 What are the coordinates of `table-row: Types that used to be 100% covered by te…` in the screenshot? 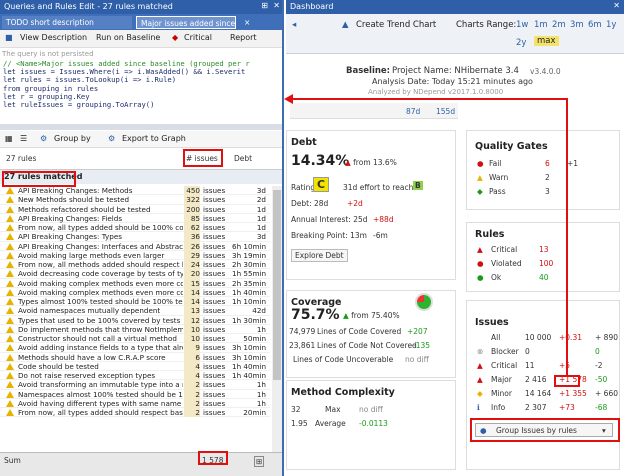 It's located at (135, 320).